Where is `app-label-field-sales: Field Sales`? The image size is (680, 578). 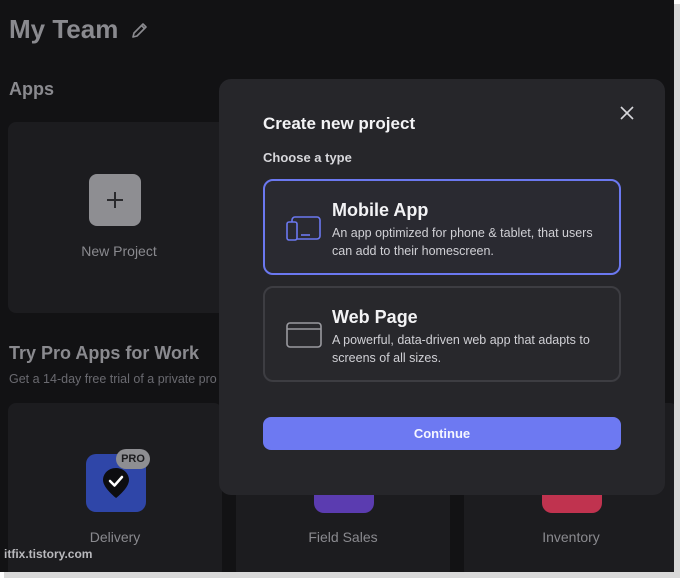 app-label-field-sales: Field Sales is located at coordinates (343, 537).